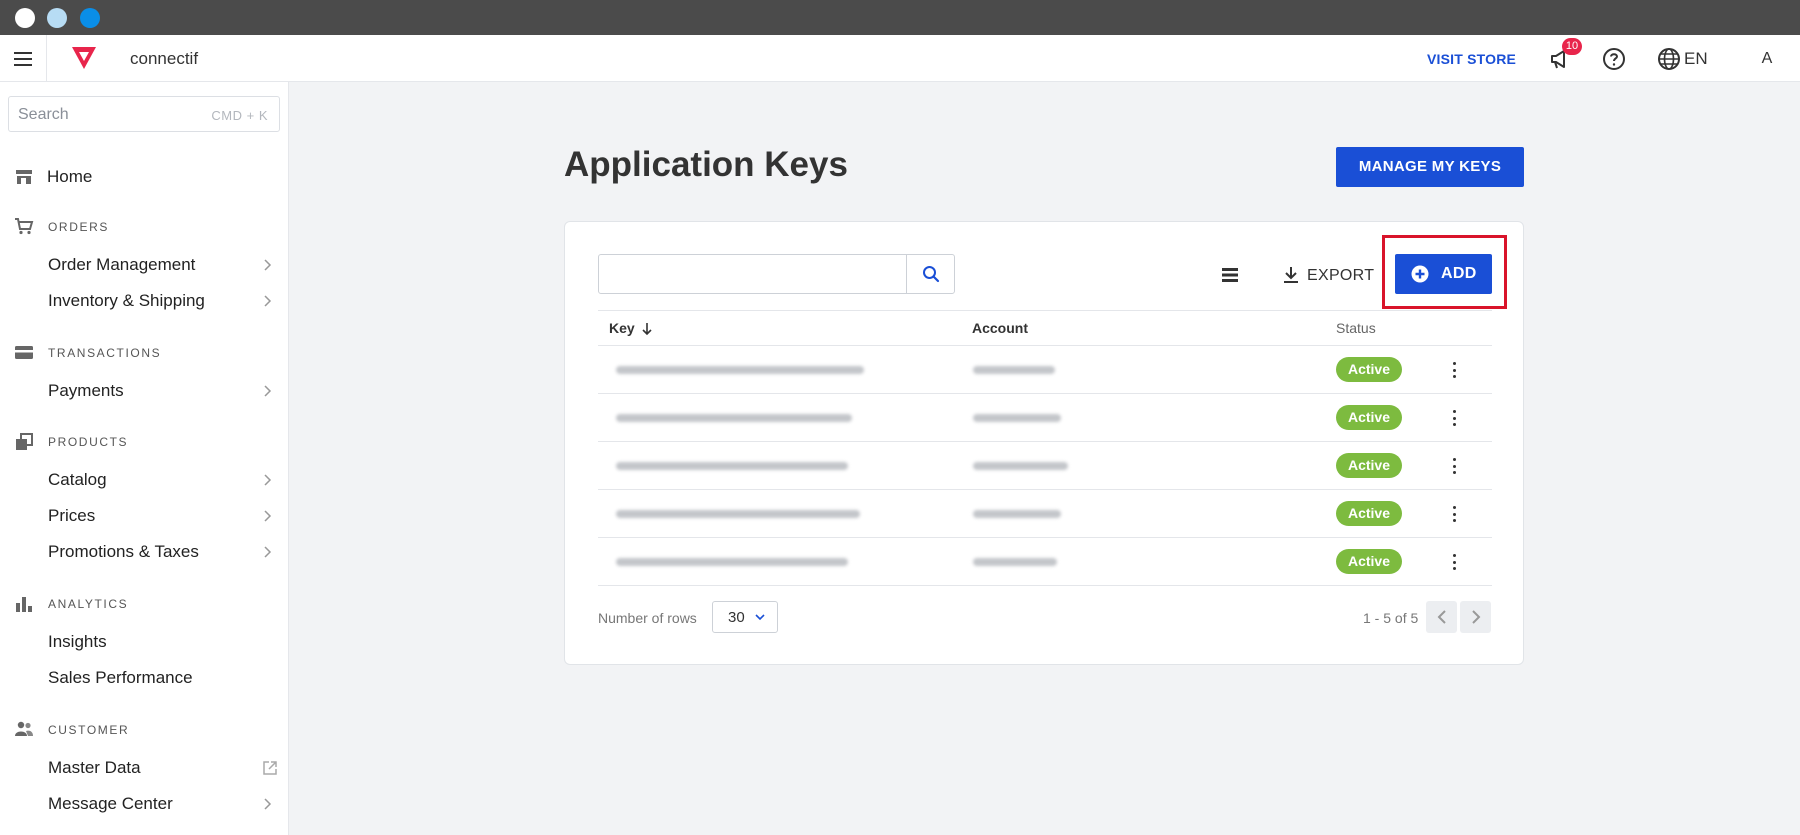 This screenshot has height=835, width=1800. I want to click on sidebar-item-catalog: Catalog, so click(144, 480).